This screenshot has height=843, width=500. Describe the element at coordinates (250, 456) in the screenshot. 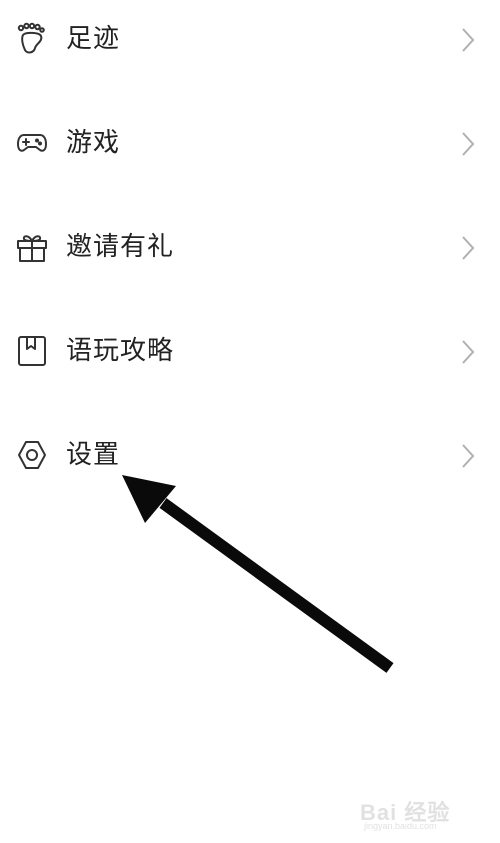

I see `menu-item-settings: 设置` at that location.